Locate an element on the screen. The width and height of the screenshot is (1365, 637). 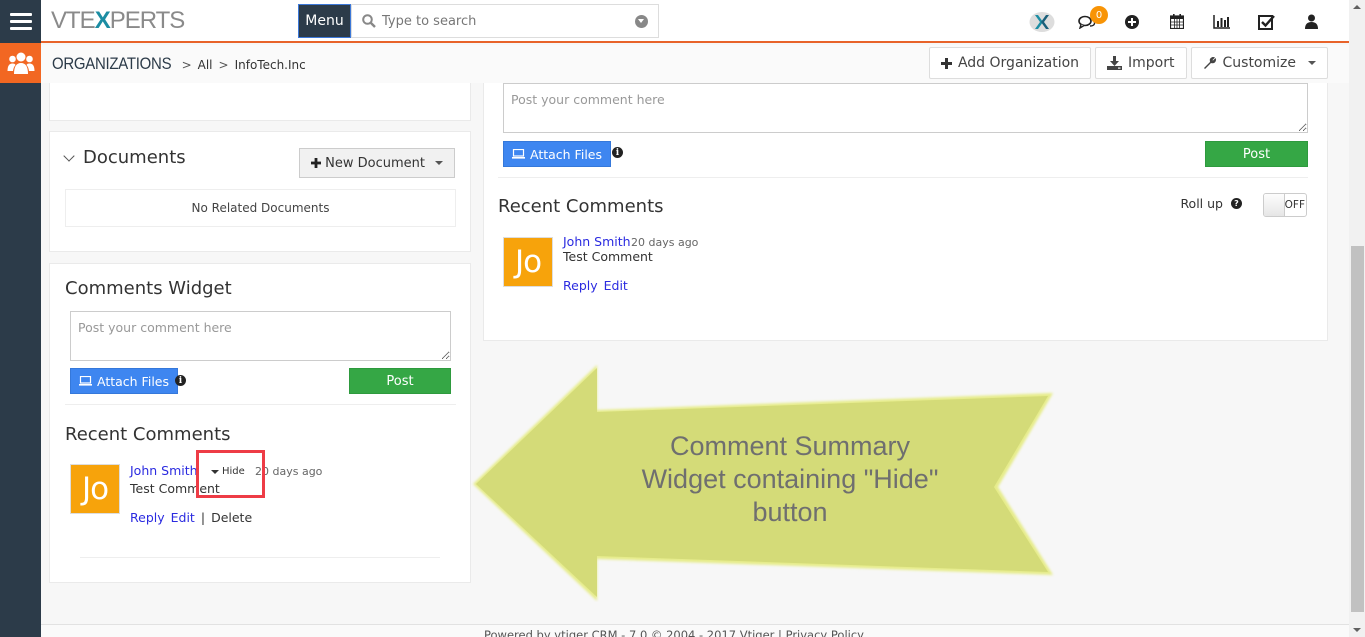
menu-button: Menu is located at coordinates (324, 21).